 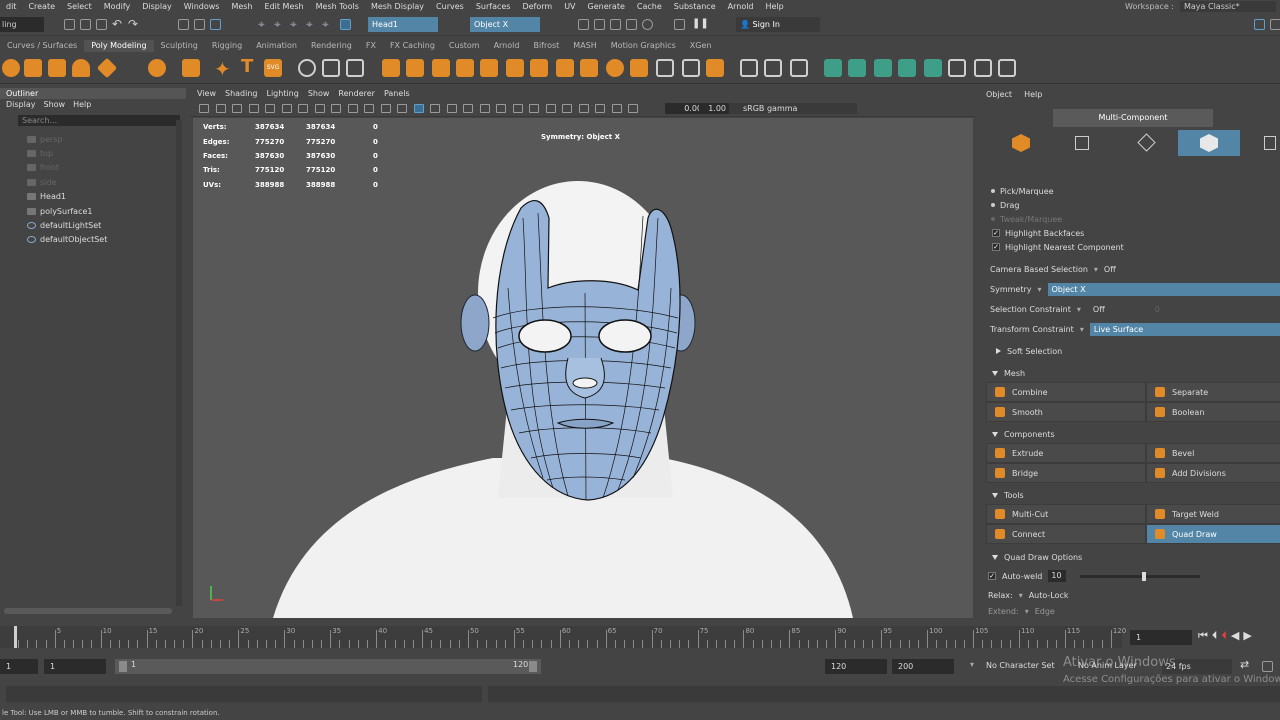 I want to click on combine-icon, so click(x=307, y=68).